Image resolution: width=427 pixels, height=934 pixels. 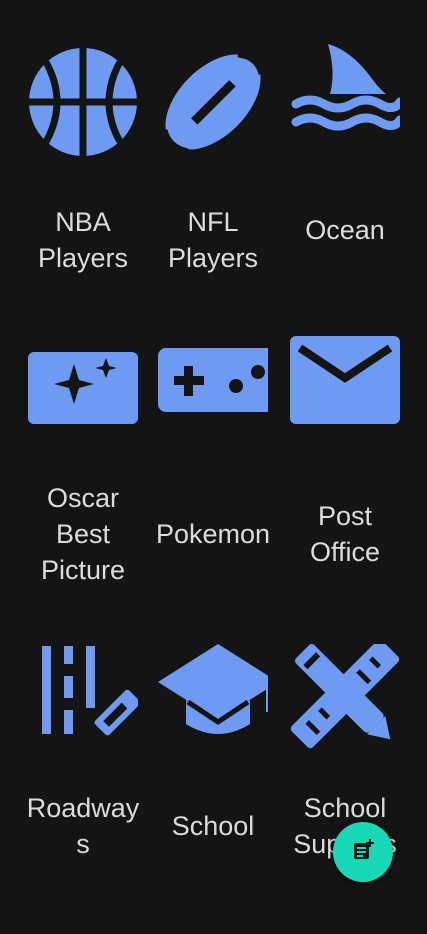 What do you see at coordinates (213, 481) in the screenshot?
I see `category-tile-pokemon: Pokemon` at bounding box center [213, 481].